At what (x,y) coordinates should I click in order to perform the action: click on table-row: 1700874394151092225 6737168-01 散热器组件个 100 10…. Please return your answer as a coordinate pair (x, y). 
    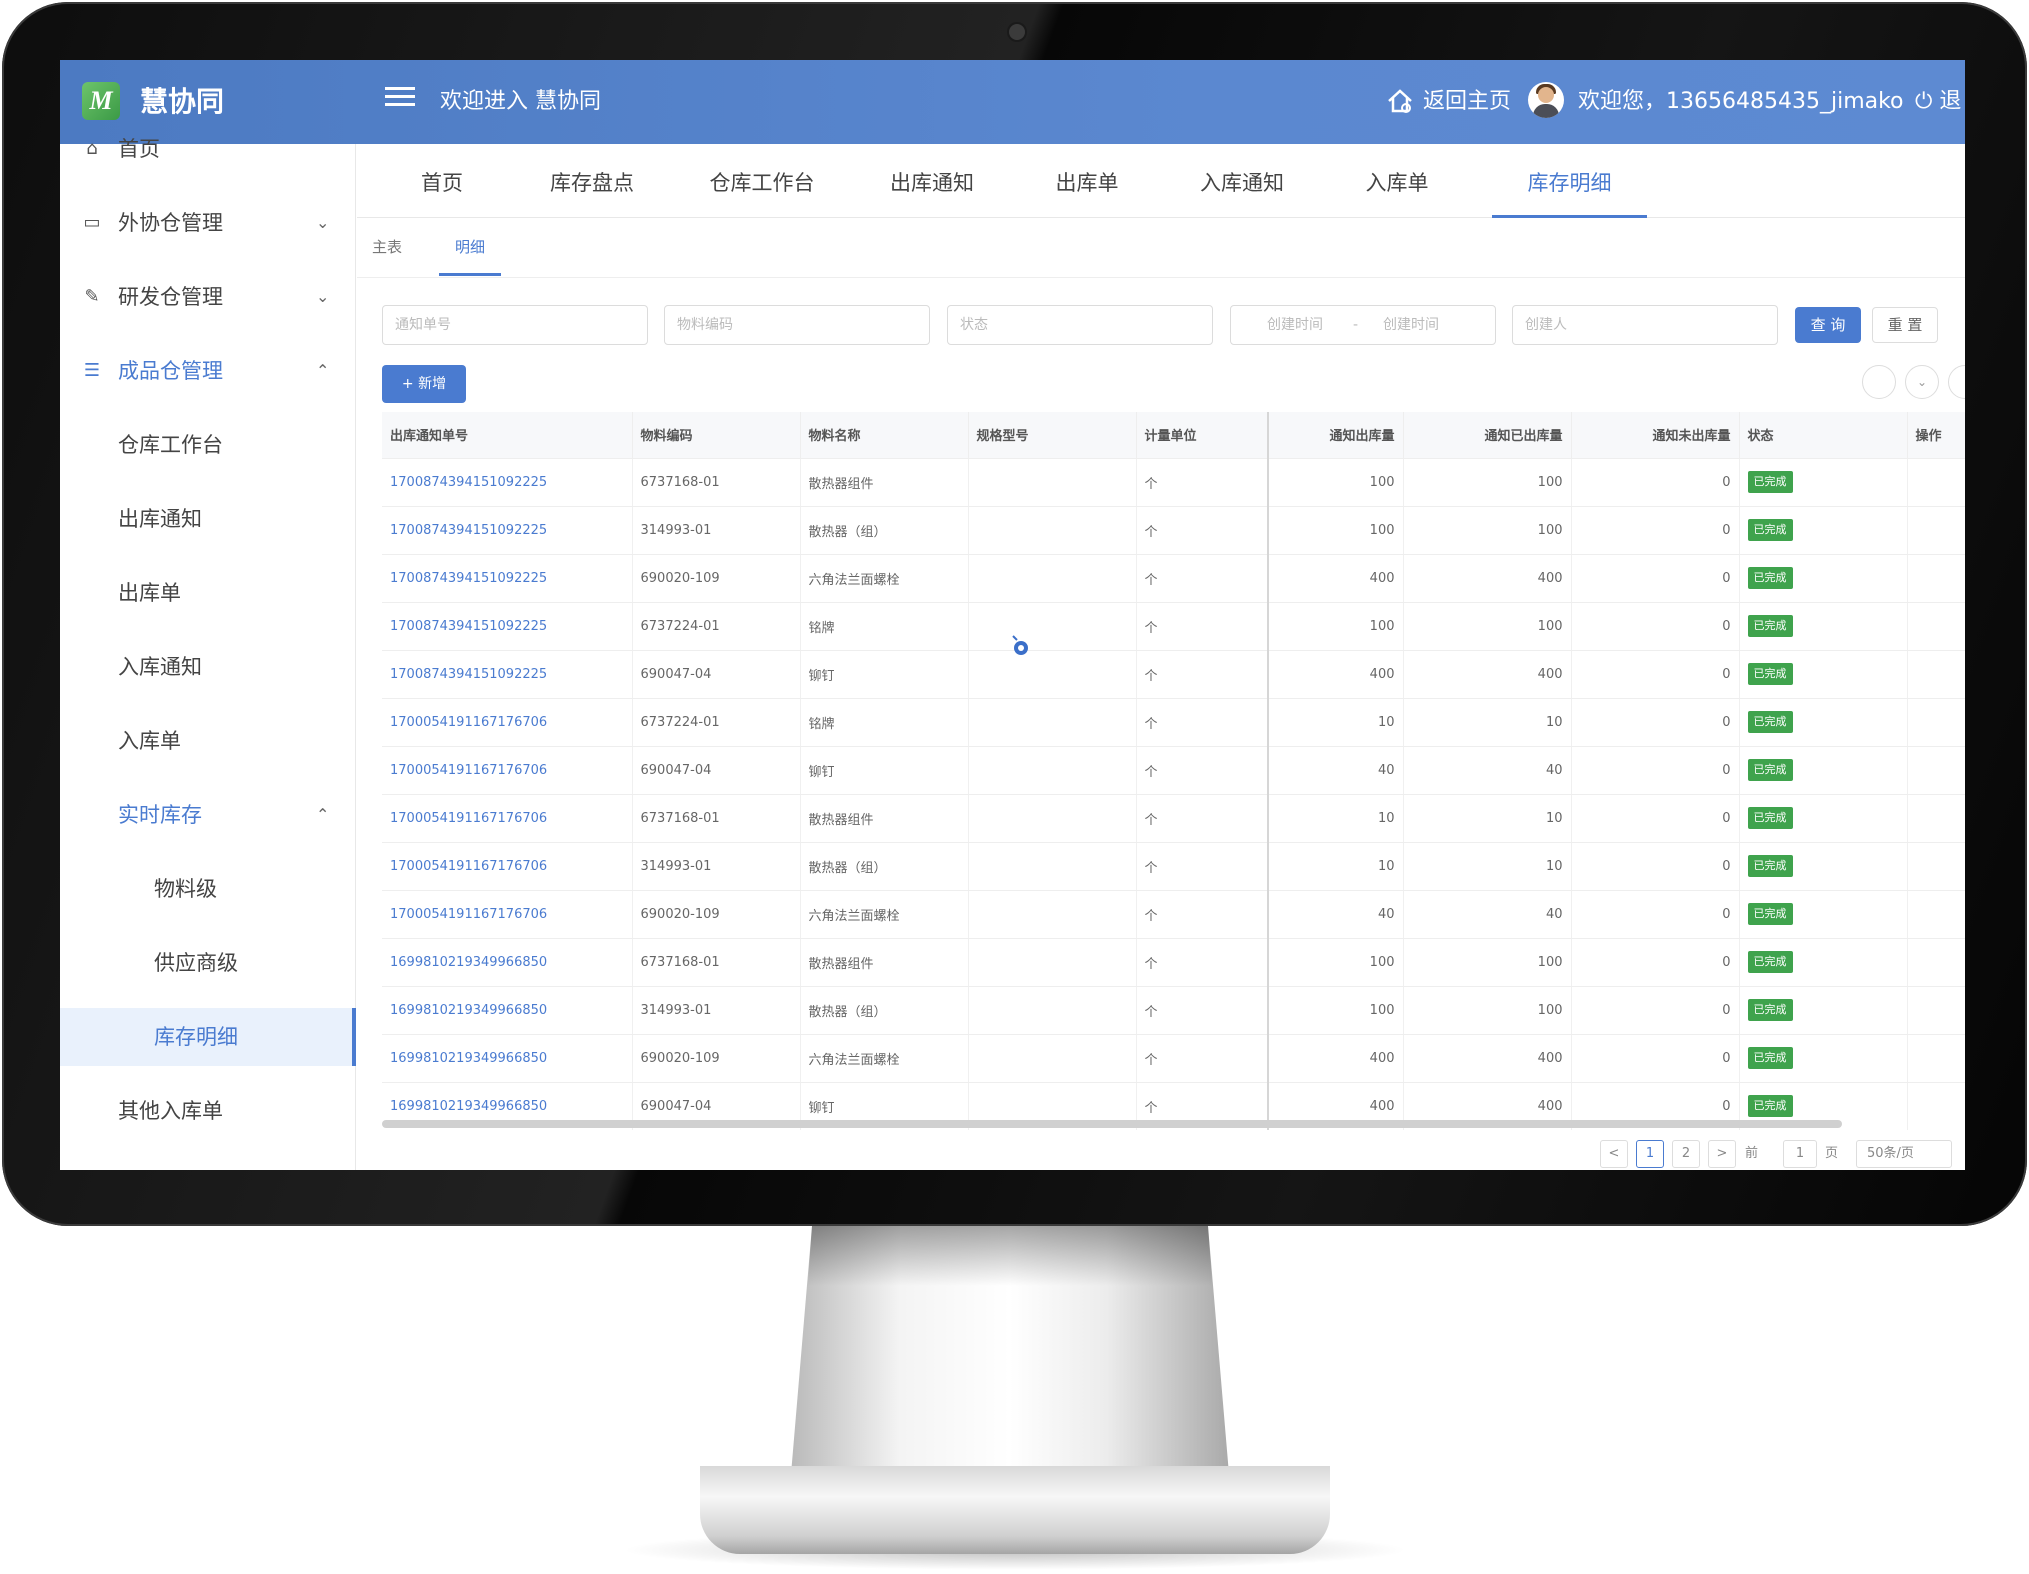
    Looking at the image, I should click on (1173, 482).